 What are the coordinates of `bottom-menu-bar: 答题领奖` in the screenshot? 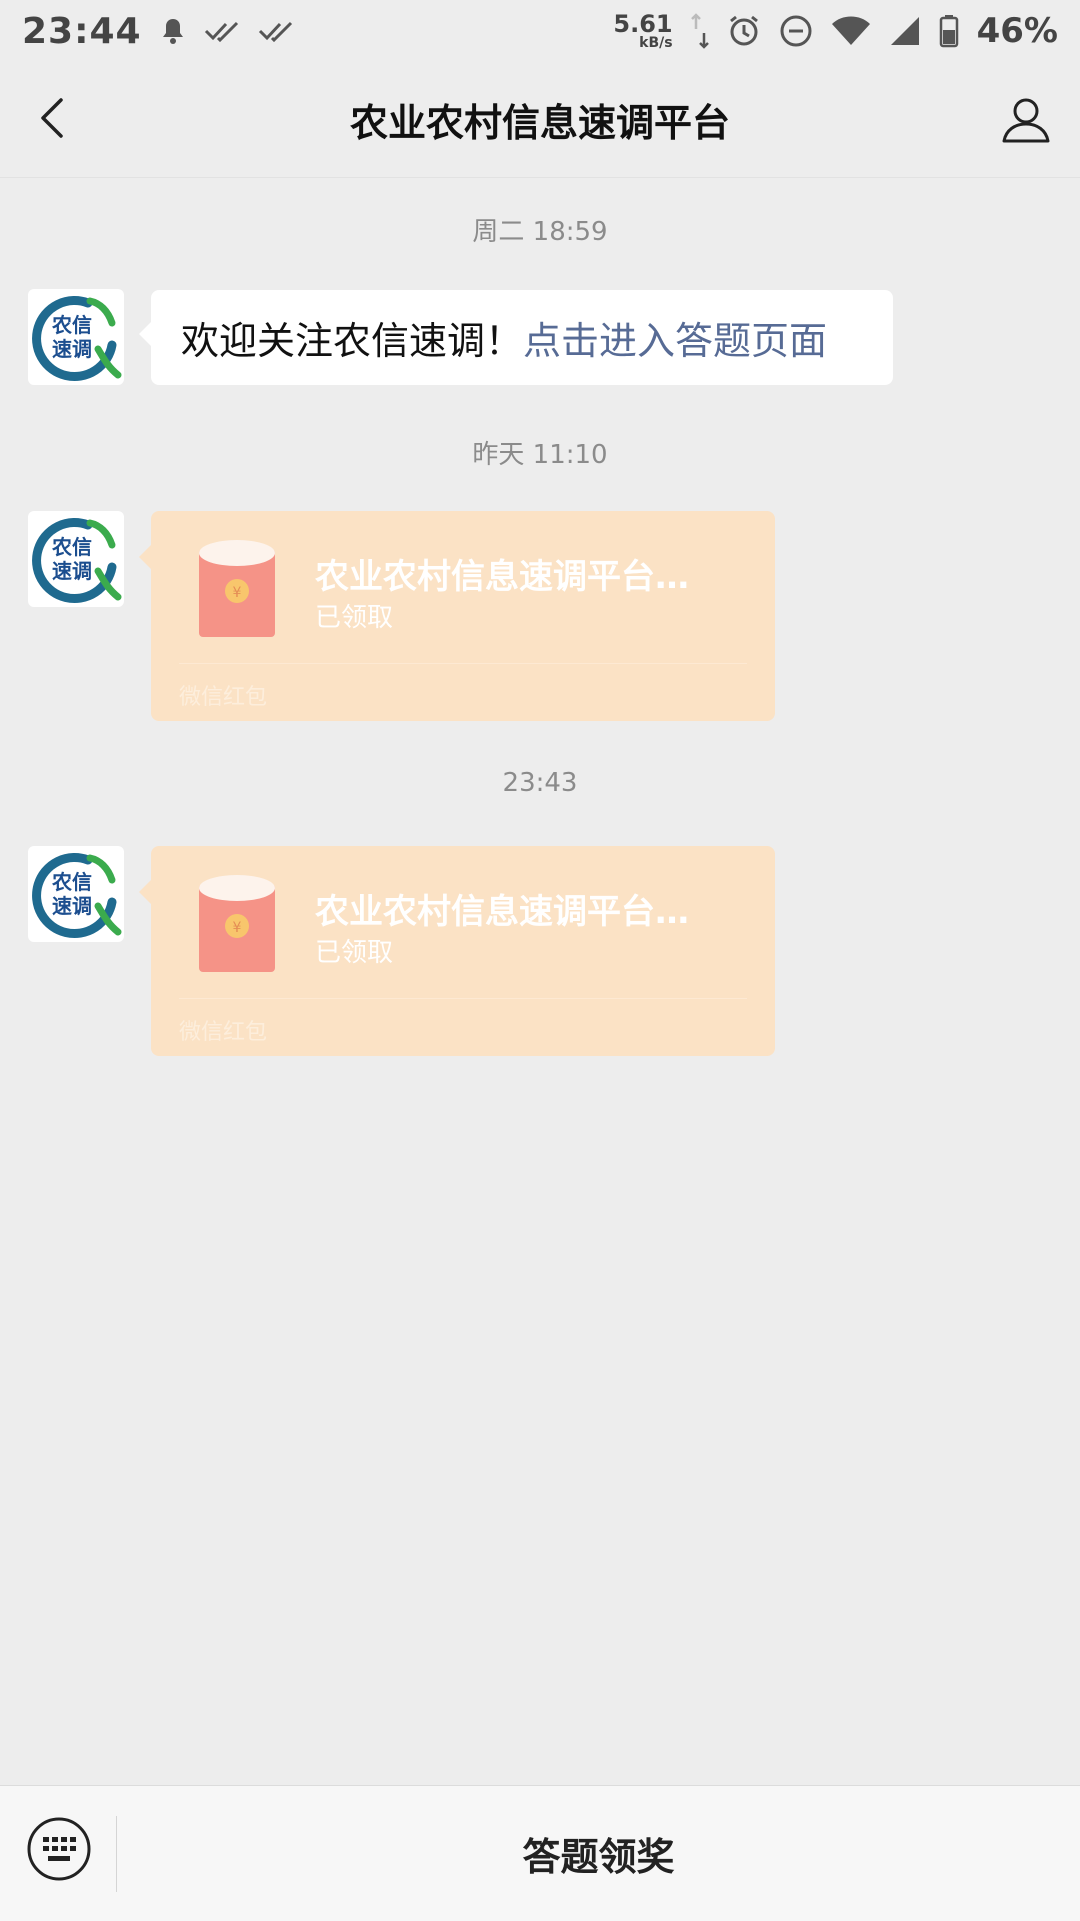 It's located at (540, 1853).